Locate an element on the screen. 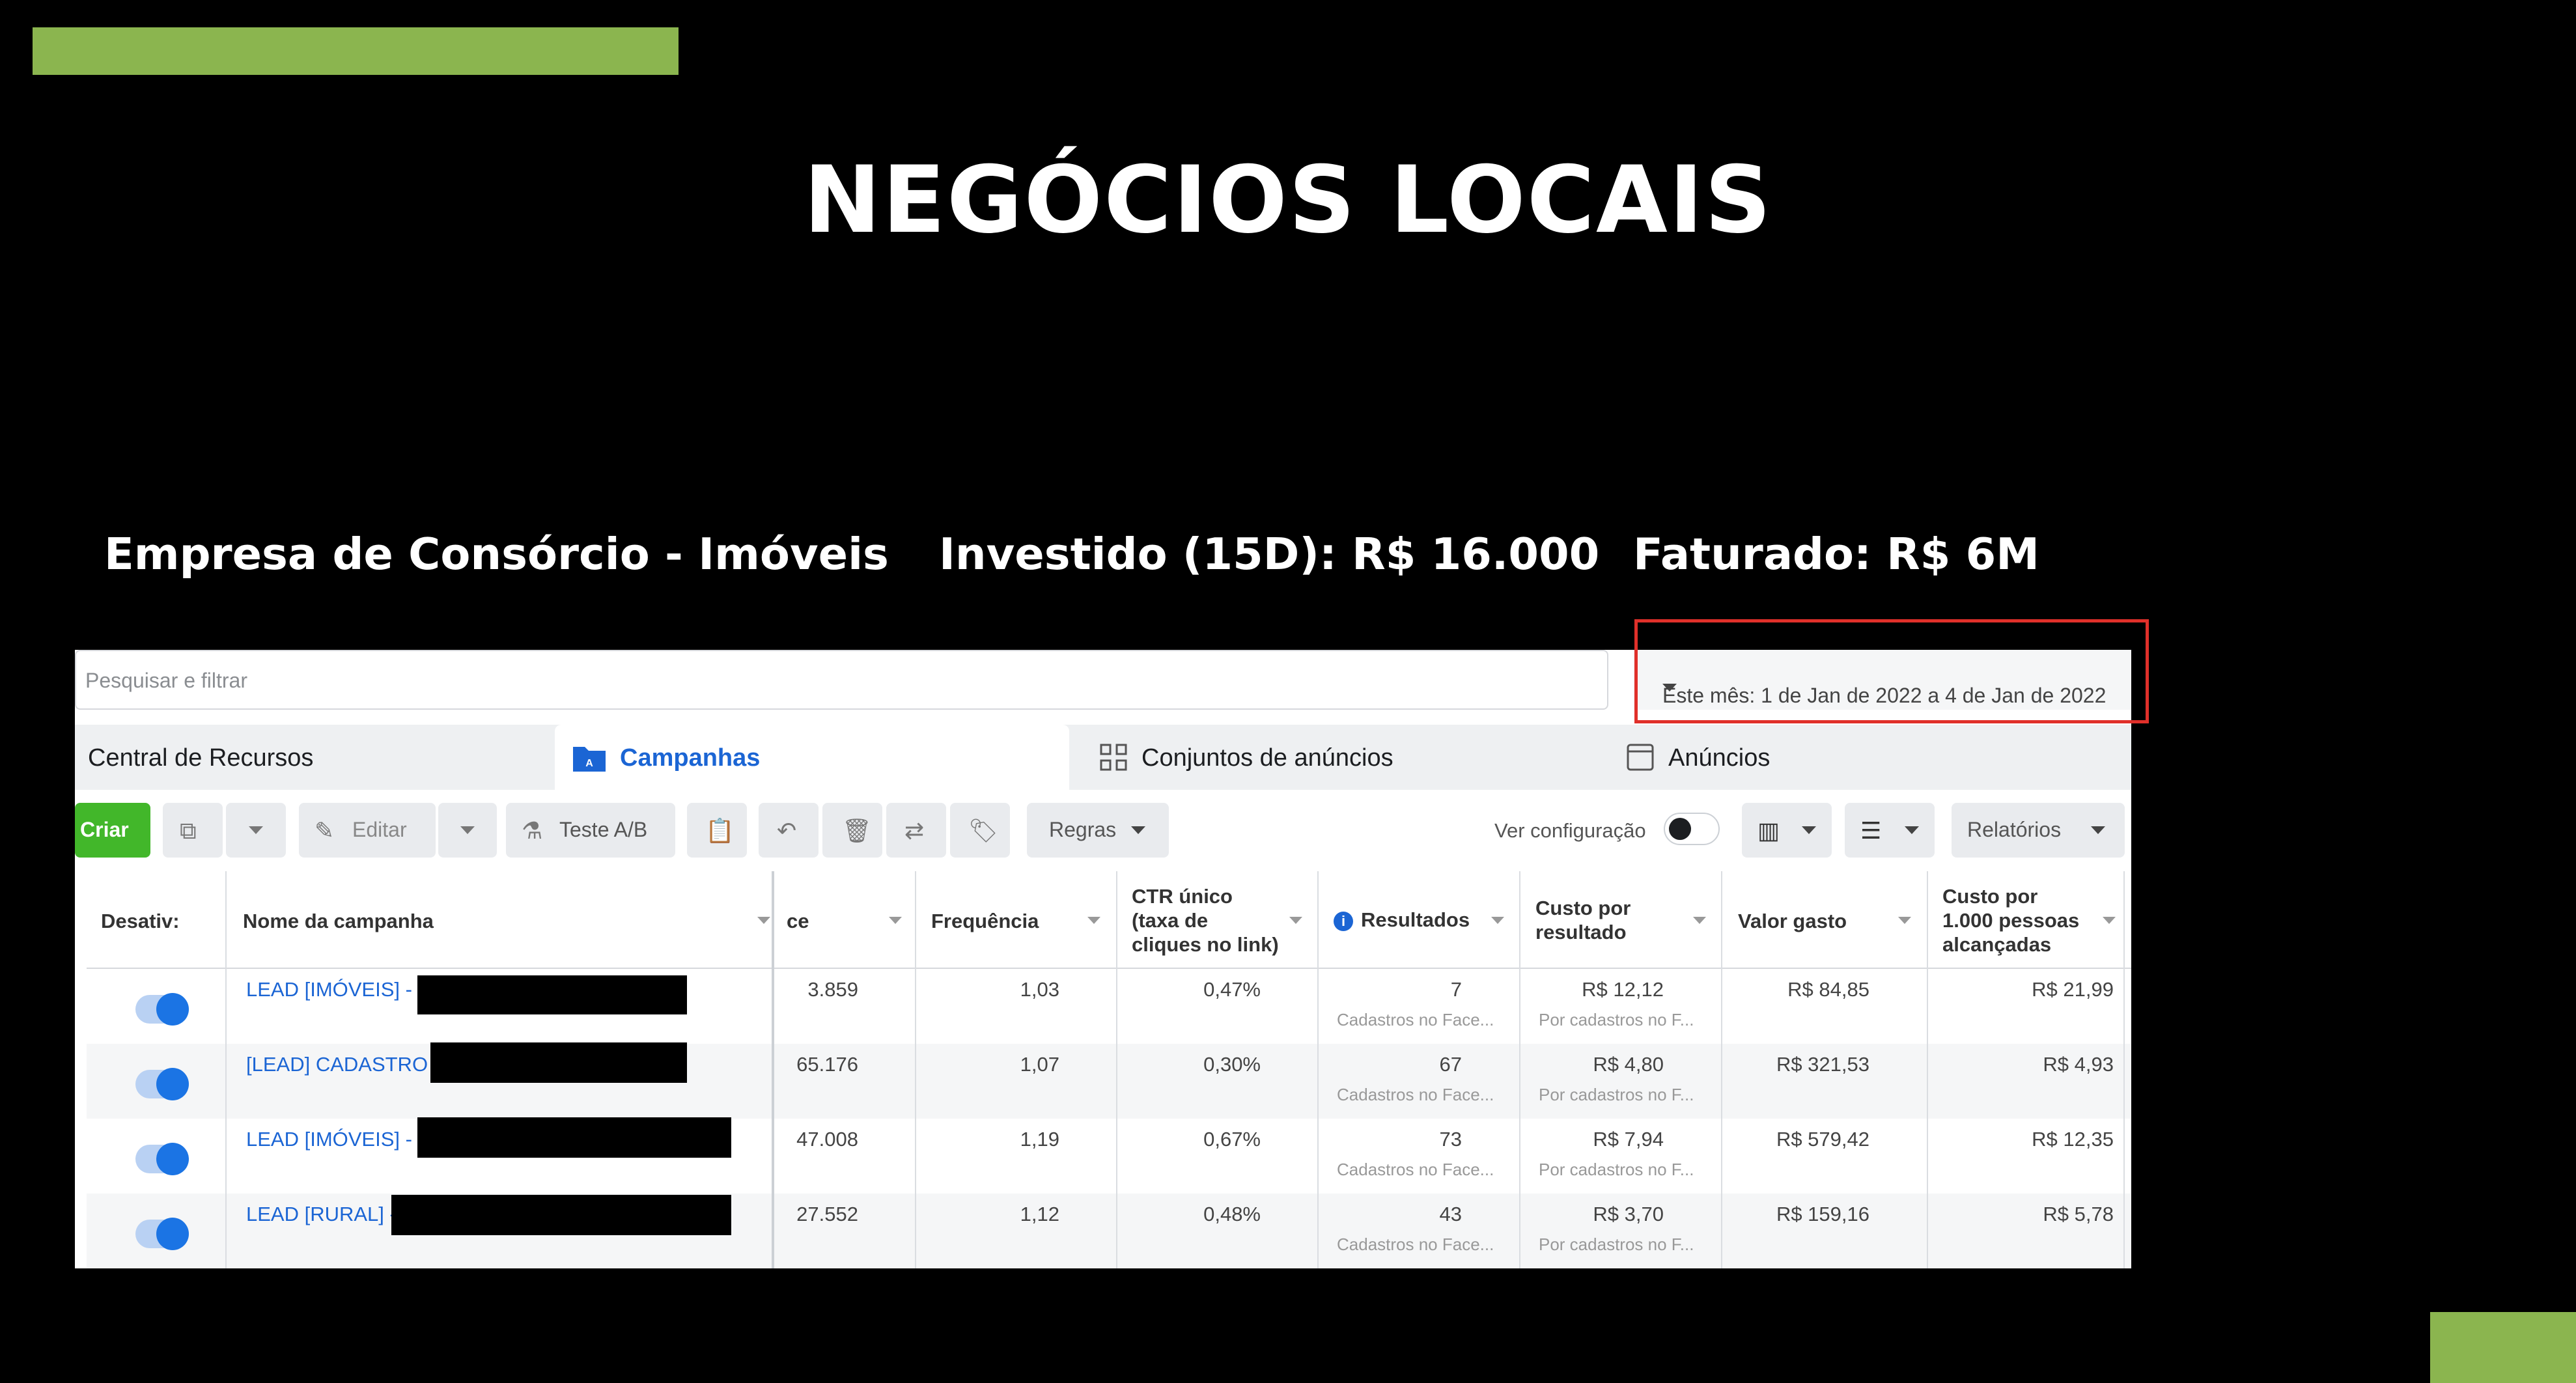 This screenshot has height=1383, width=2576. ab-test-button: ⚗ Teste A/B is located at coordinates (591, 830).